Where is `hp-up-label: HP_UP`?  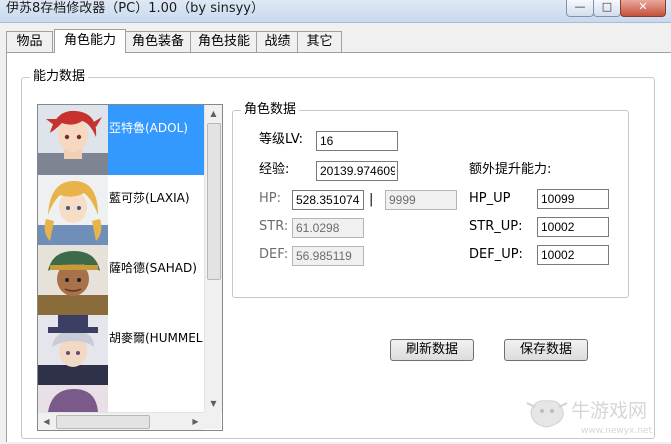
hp-up-label: HP_UP is located at coordinates (490, 198).